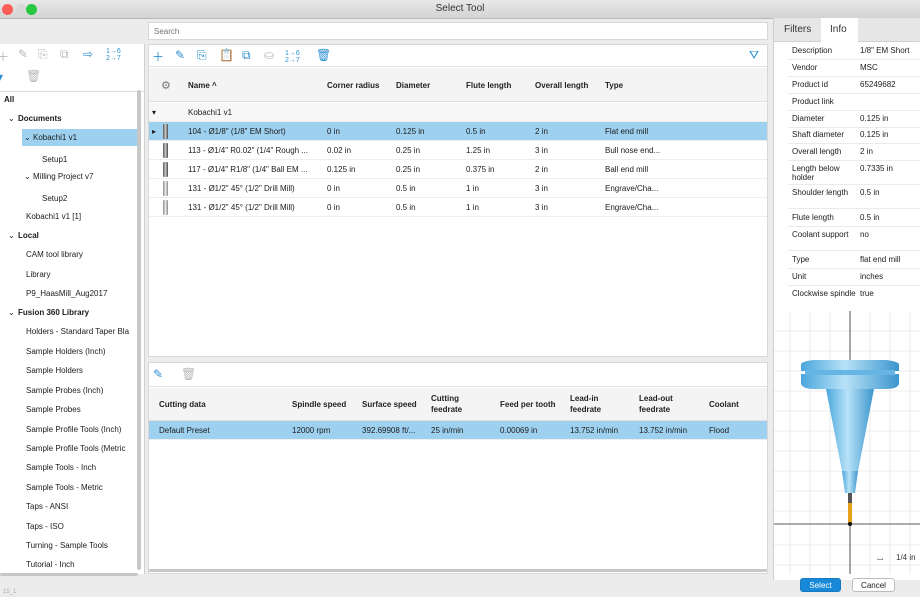  Describe the element at coordinates (805, 67) in the screenshot. I see `prop-key: Vendor` at that location.